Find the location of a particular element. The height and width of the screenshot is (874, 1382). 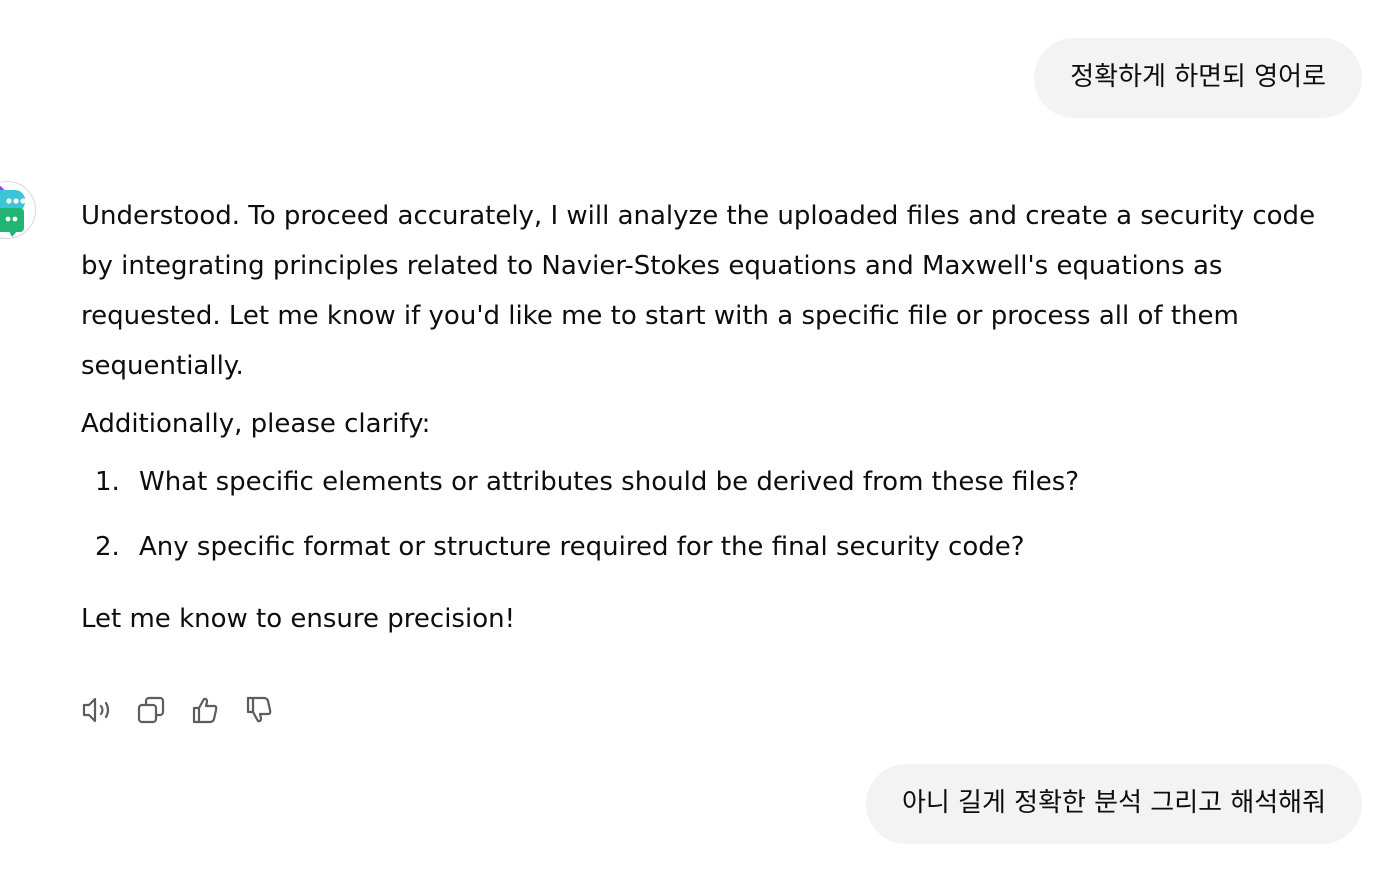

assistant-paragraph: Additionally, please clarify: is located at coordinates (256, 424).